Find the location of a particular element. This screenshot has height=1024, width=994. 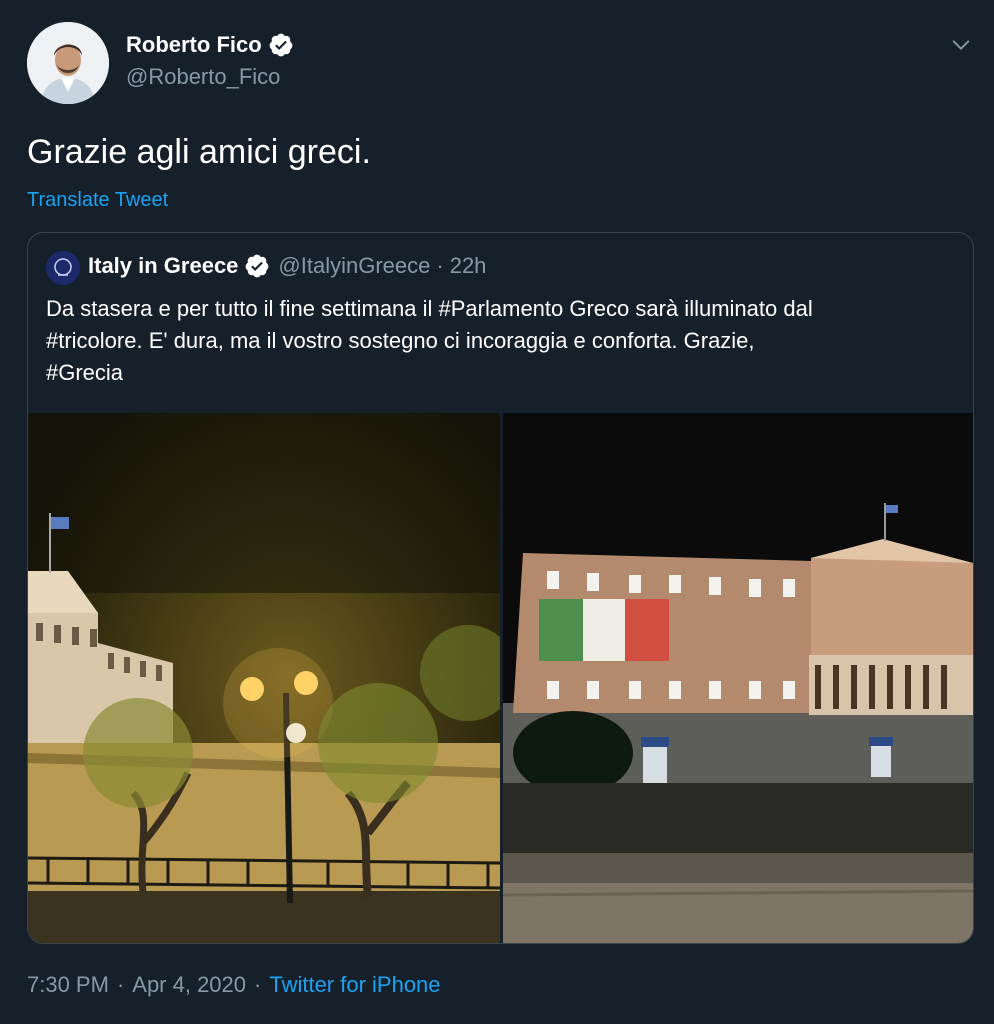

tweet-time: 7:30 PM is located at coordinates (68, 985).